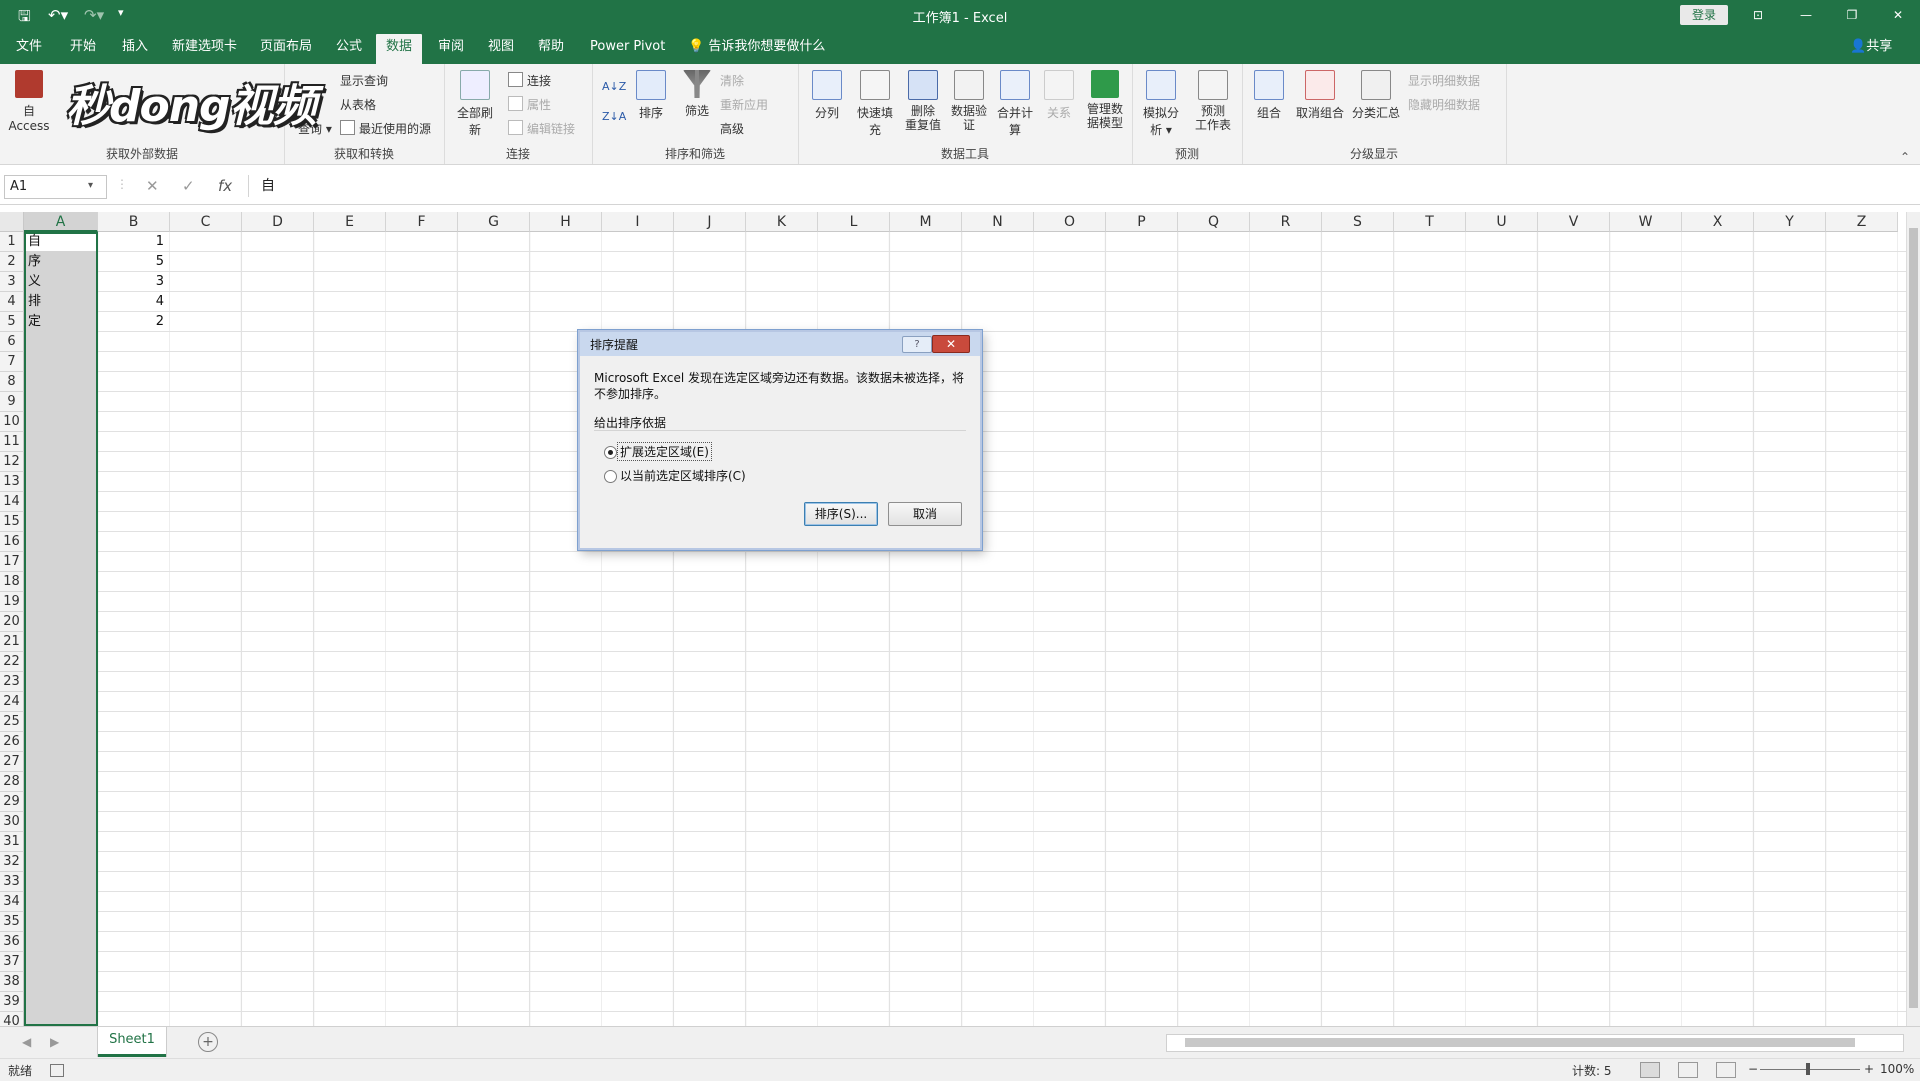 This screenshot has width=1920, height=1081. Describe the element at coordinates (278, 222) in the screenshot. I see `column-header-d: D` at that location.